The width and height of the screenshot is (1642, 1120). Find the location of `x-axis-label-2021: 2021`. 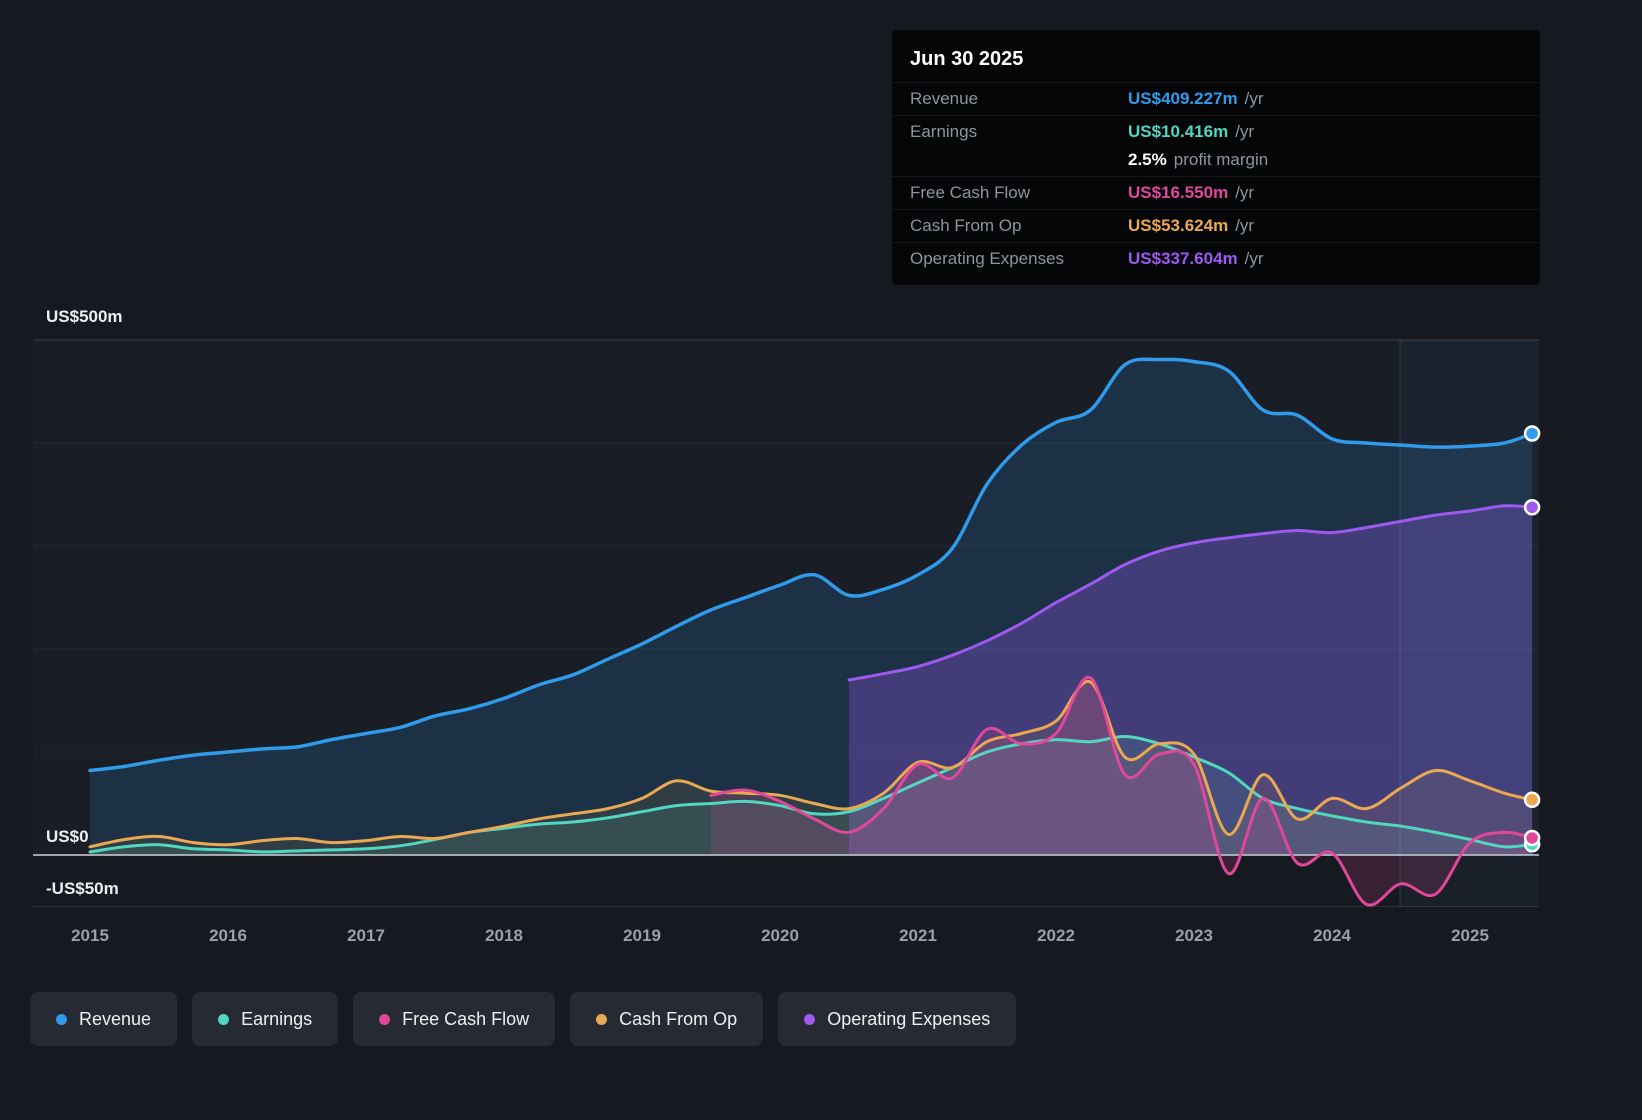

x-axis-label-2021: 2021 is located at coordinates (918, 935).